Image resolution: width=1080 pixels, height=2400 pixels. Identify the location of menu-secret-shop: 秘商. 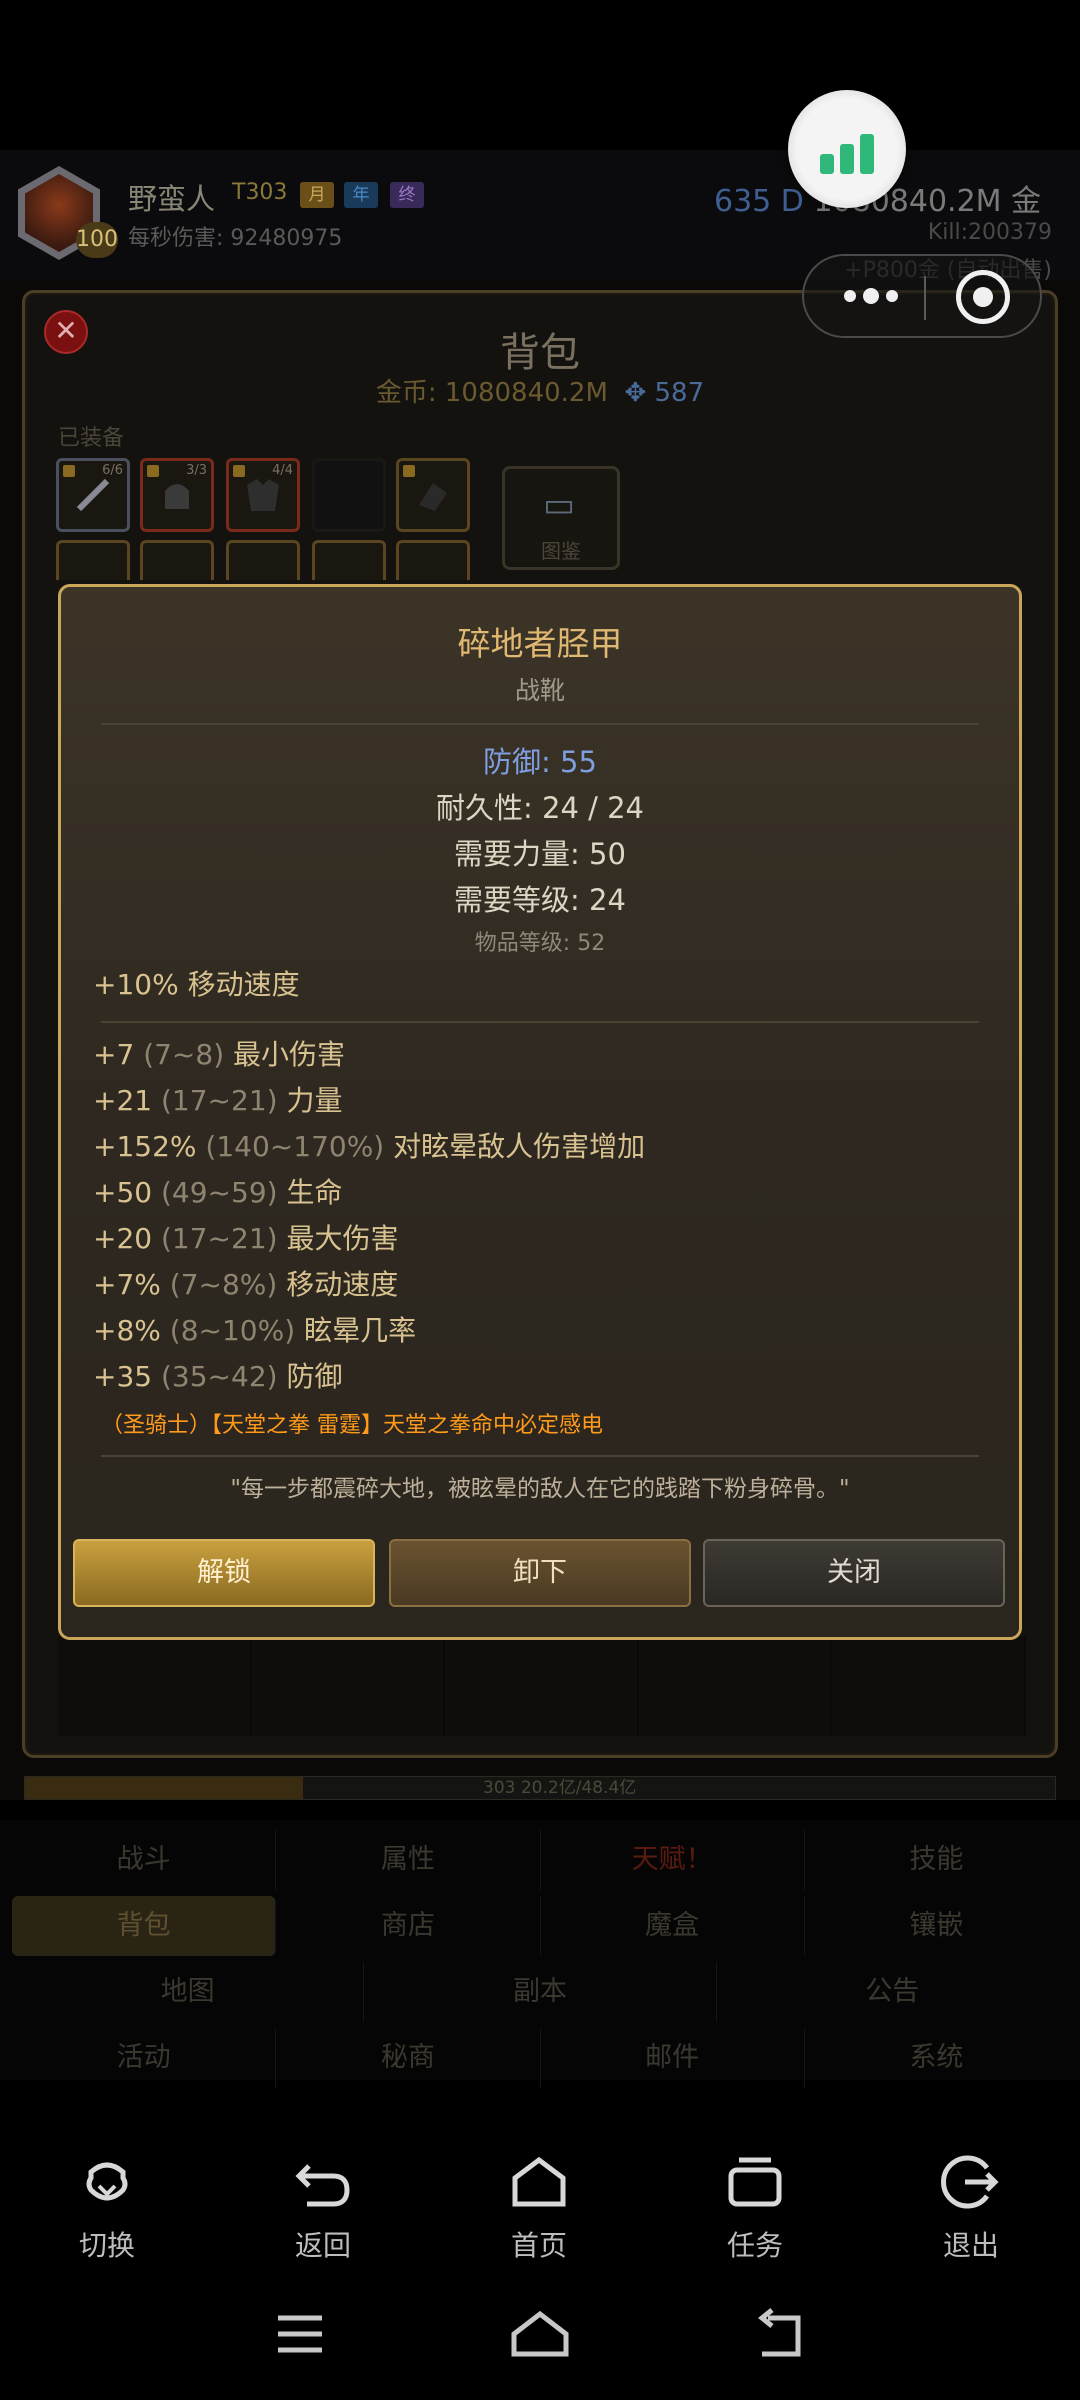
(408, 2058).